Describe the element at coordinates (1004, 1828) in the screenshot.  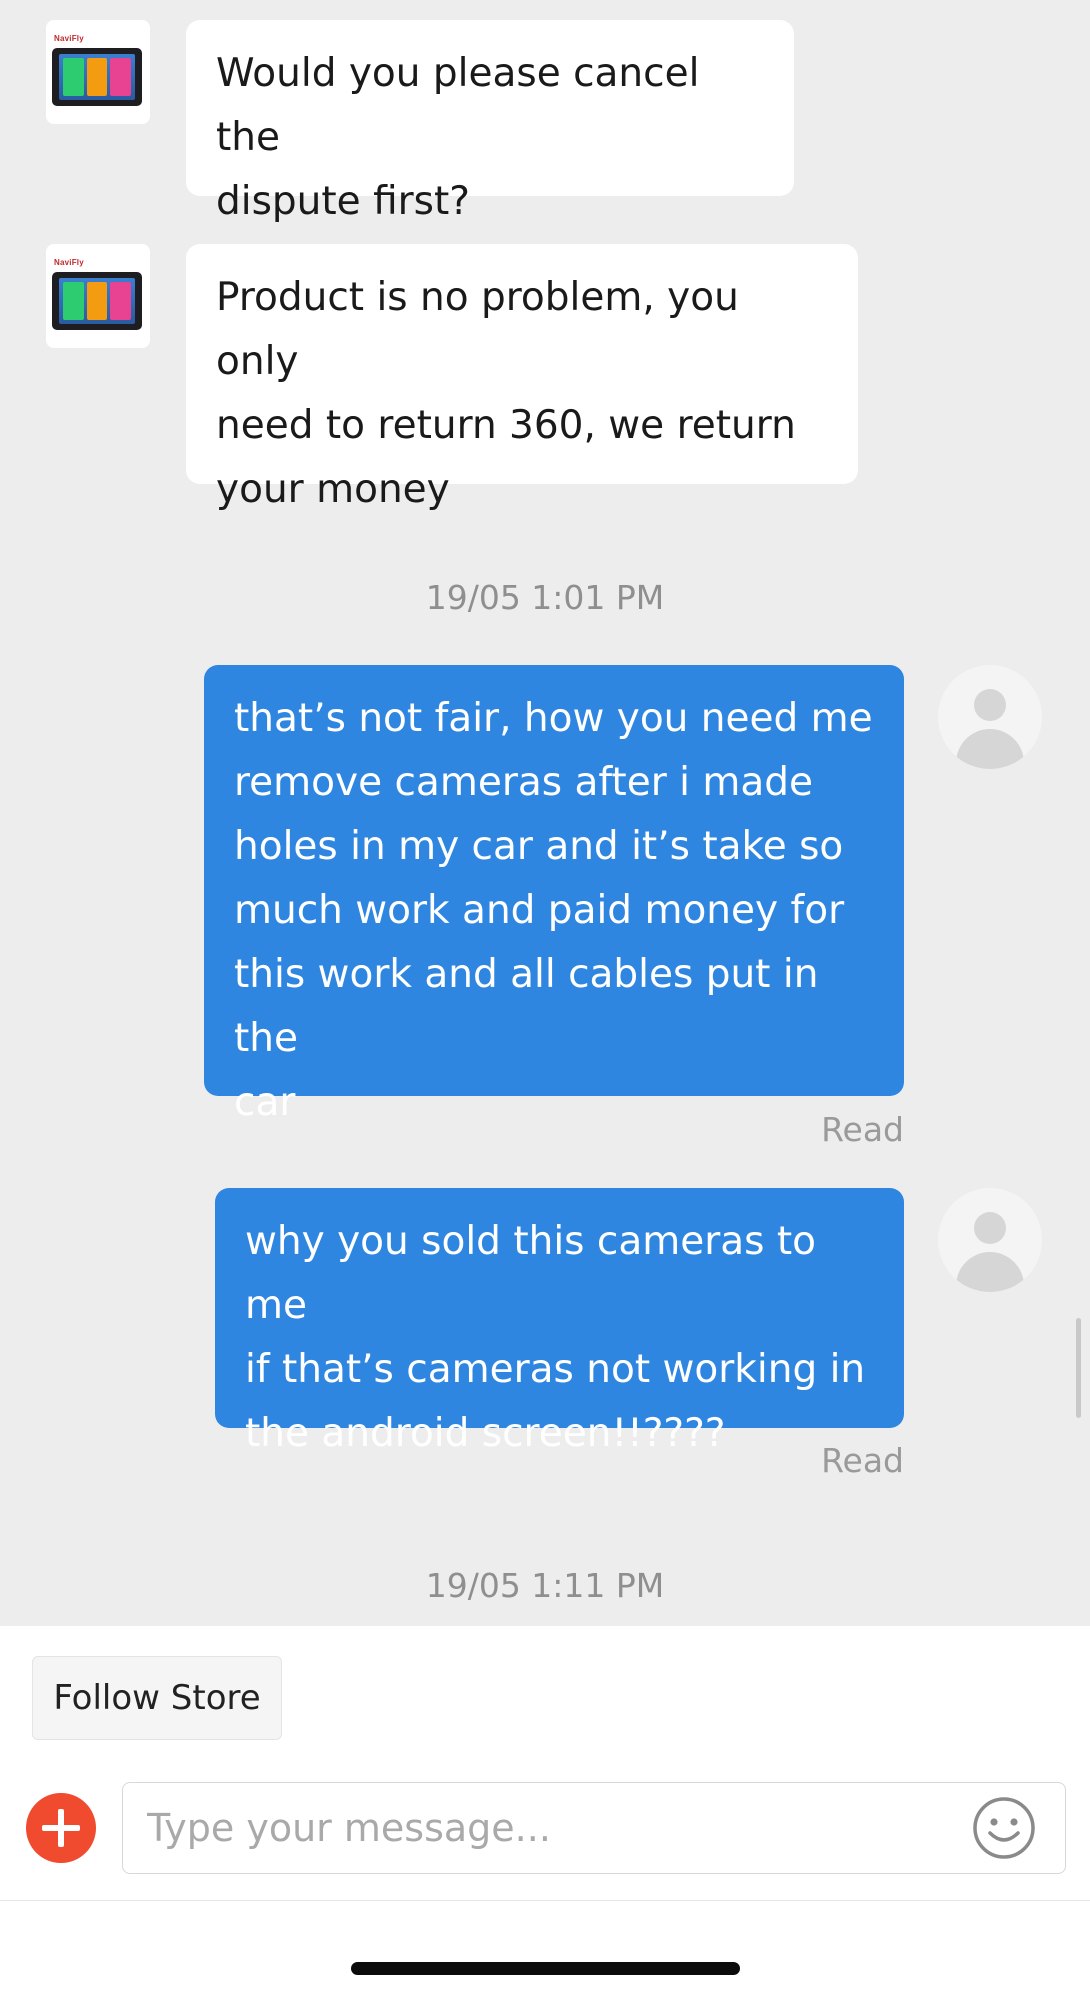
I see `smiley-icon` at that location.